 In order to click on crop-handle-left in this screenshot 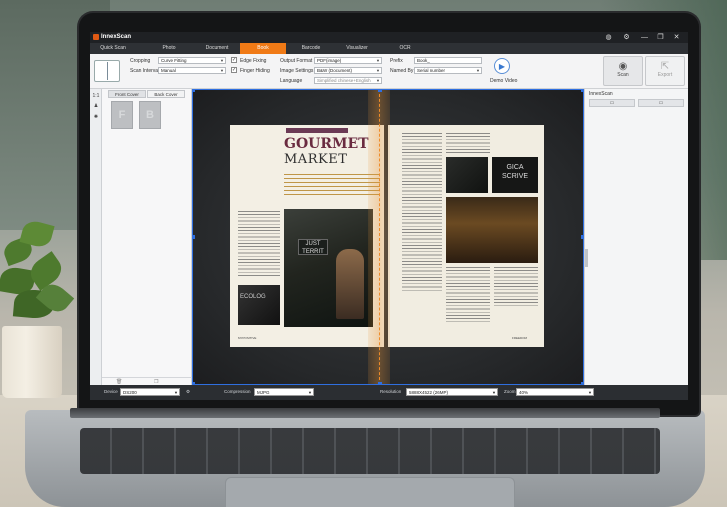, I will do `click(193, 237)`.